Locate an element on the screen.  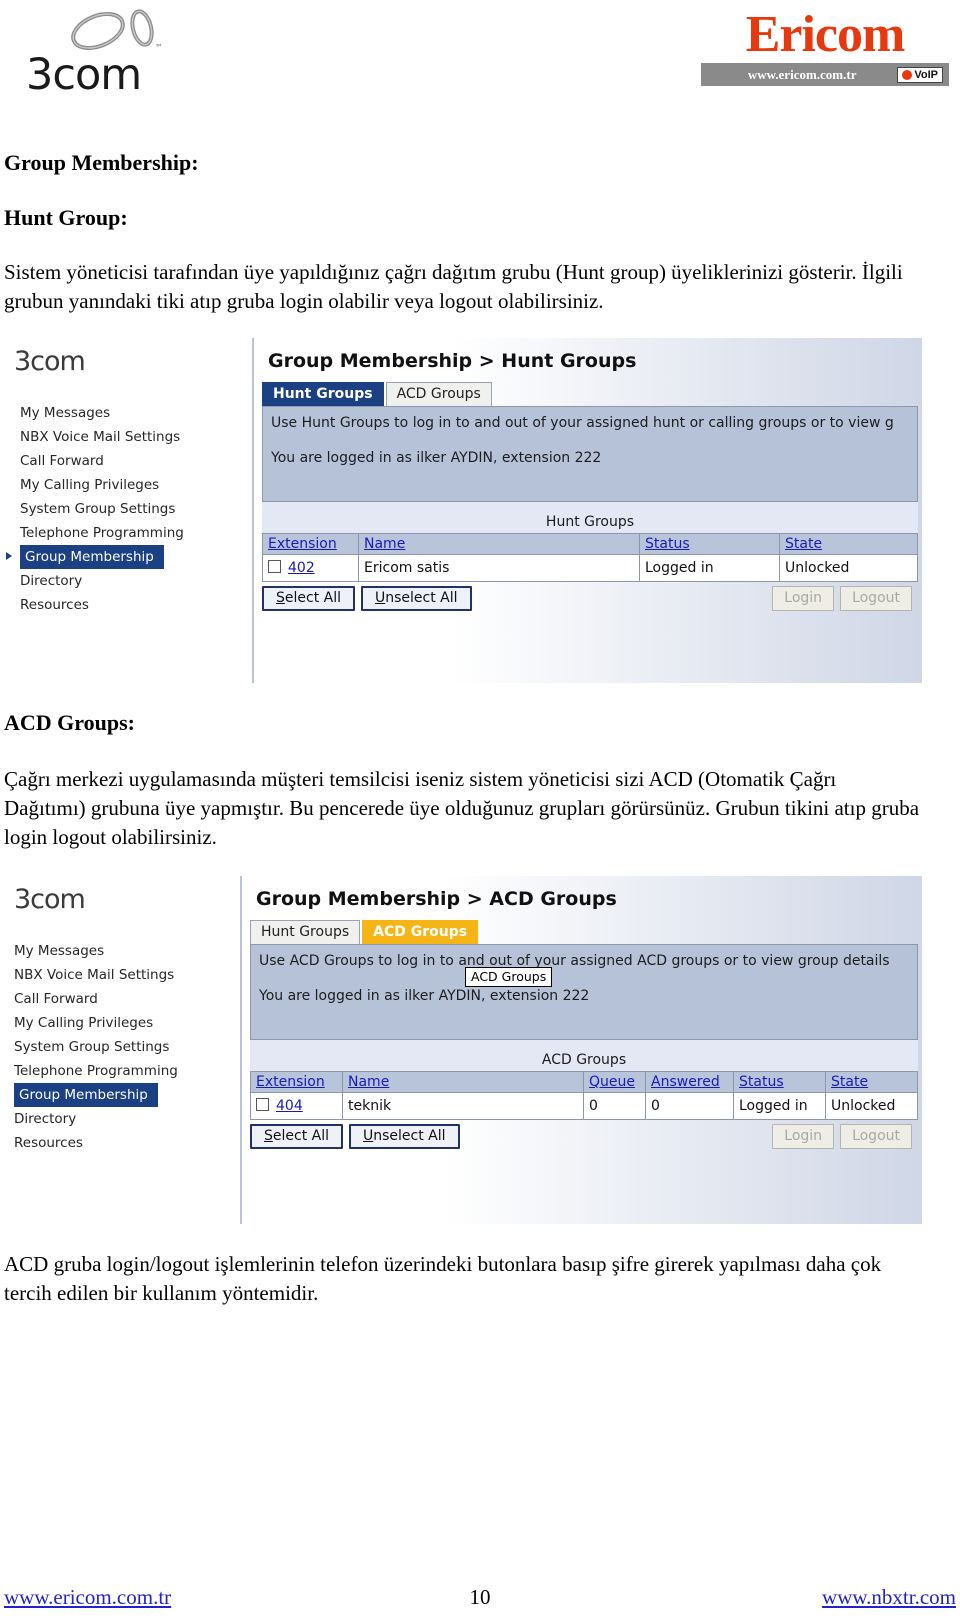
ericom-wordmark: Ericom is located at coordinates (825, 34).